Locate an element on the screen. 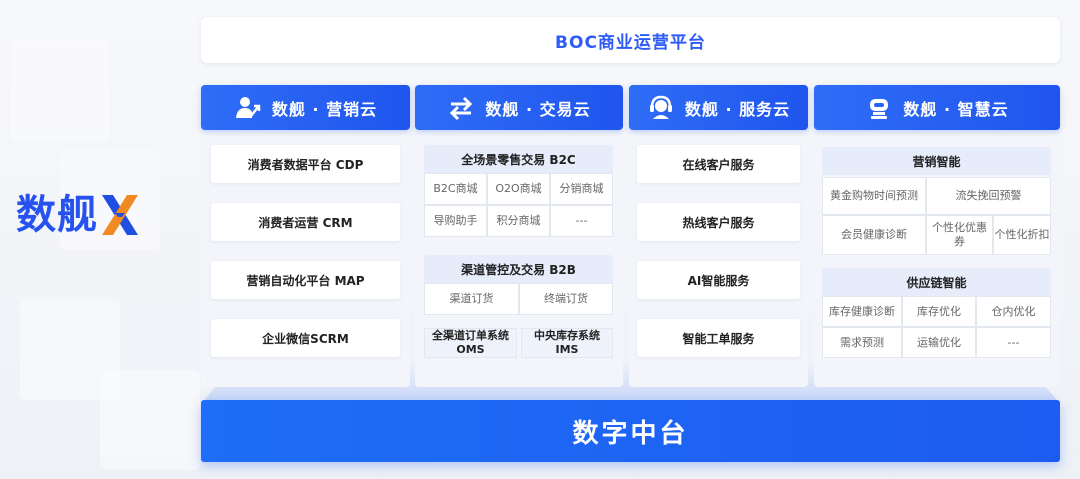  item-map: 营销自动化平台 MAP is located at coordinates (305, 280).